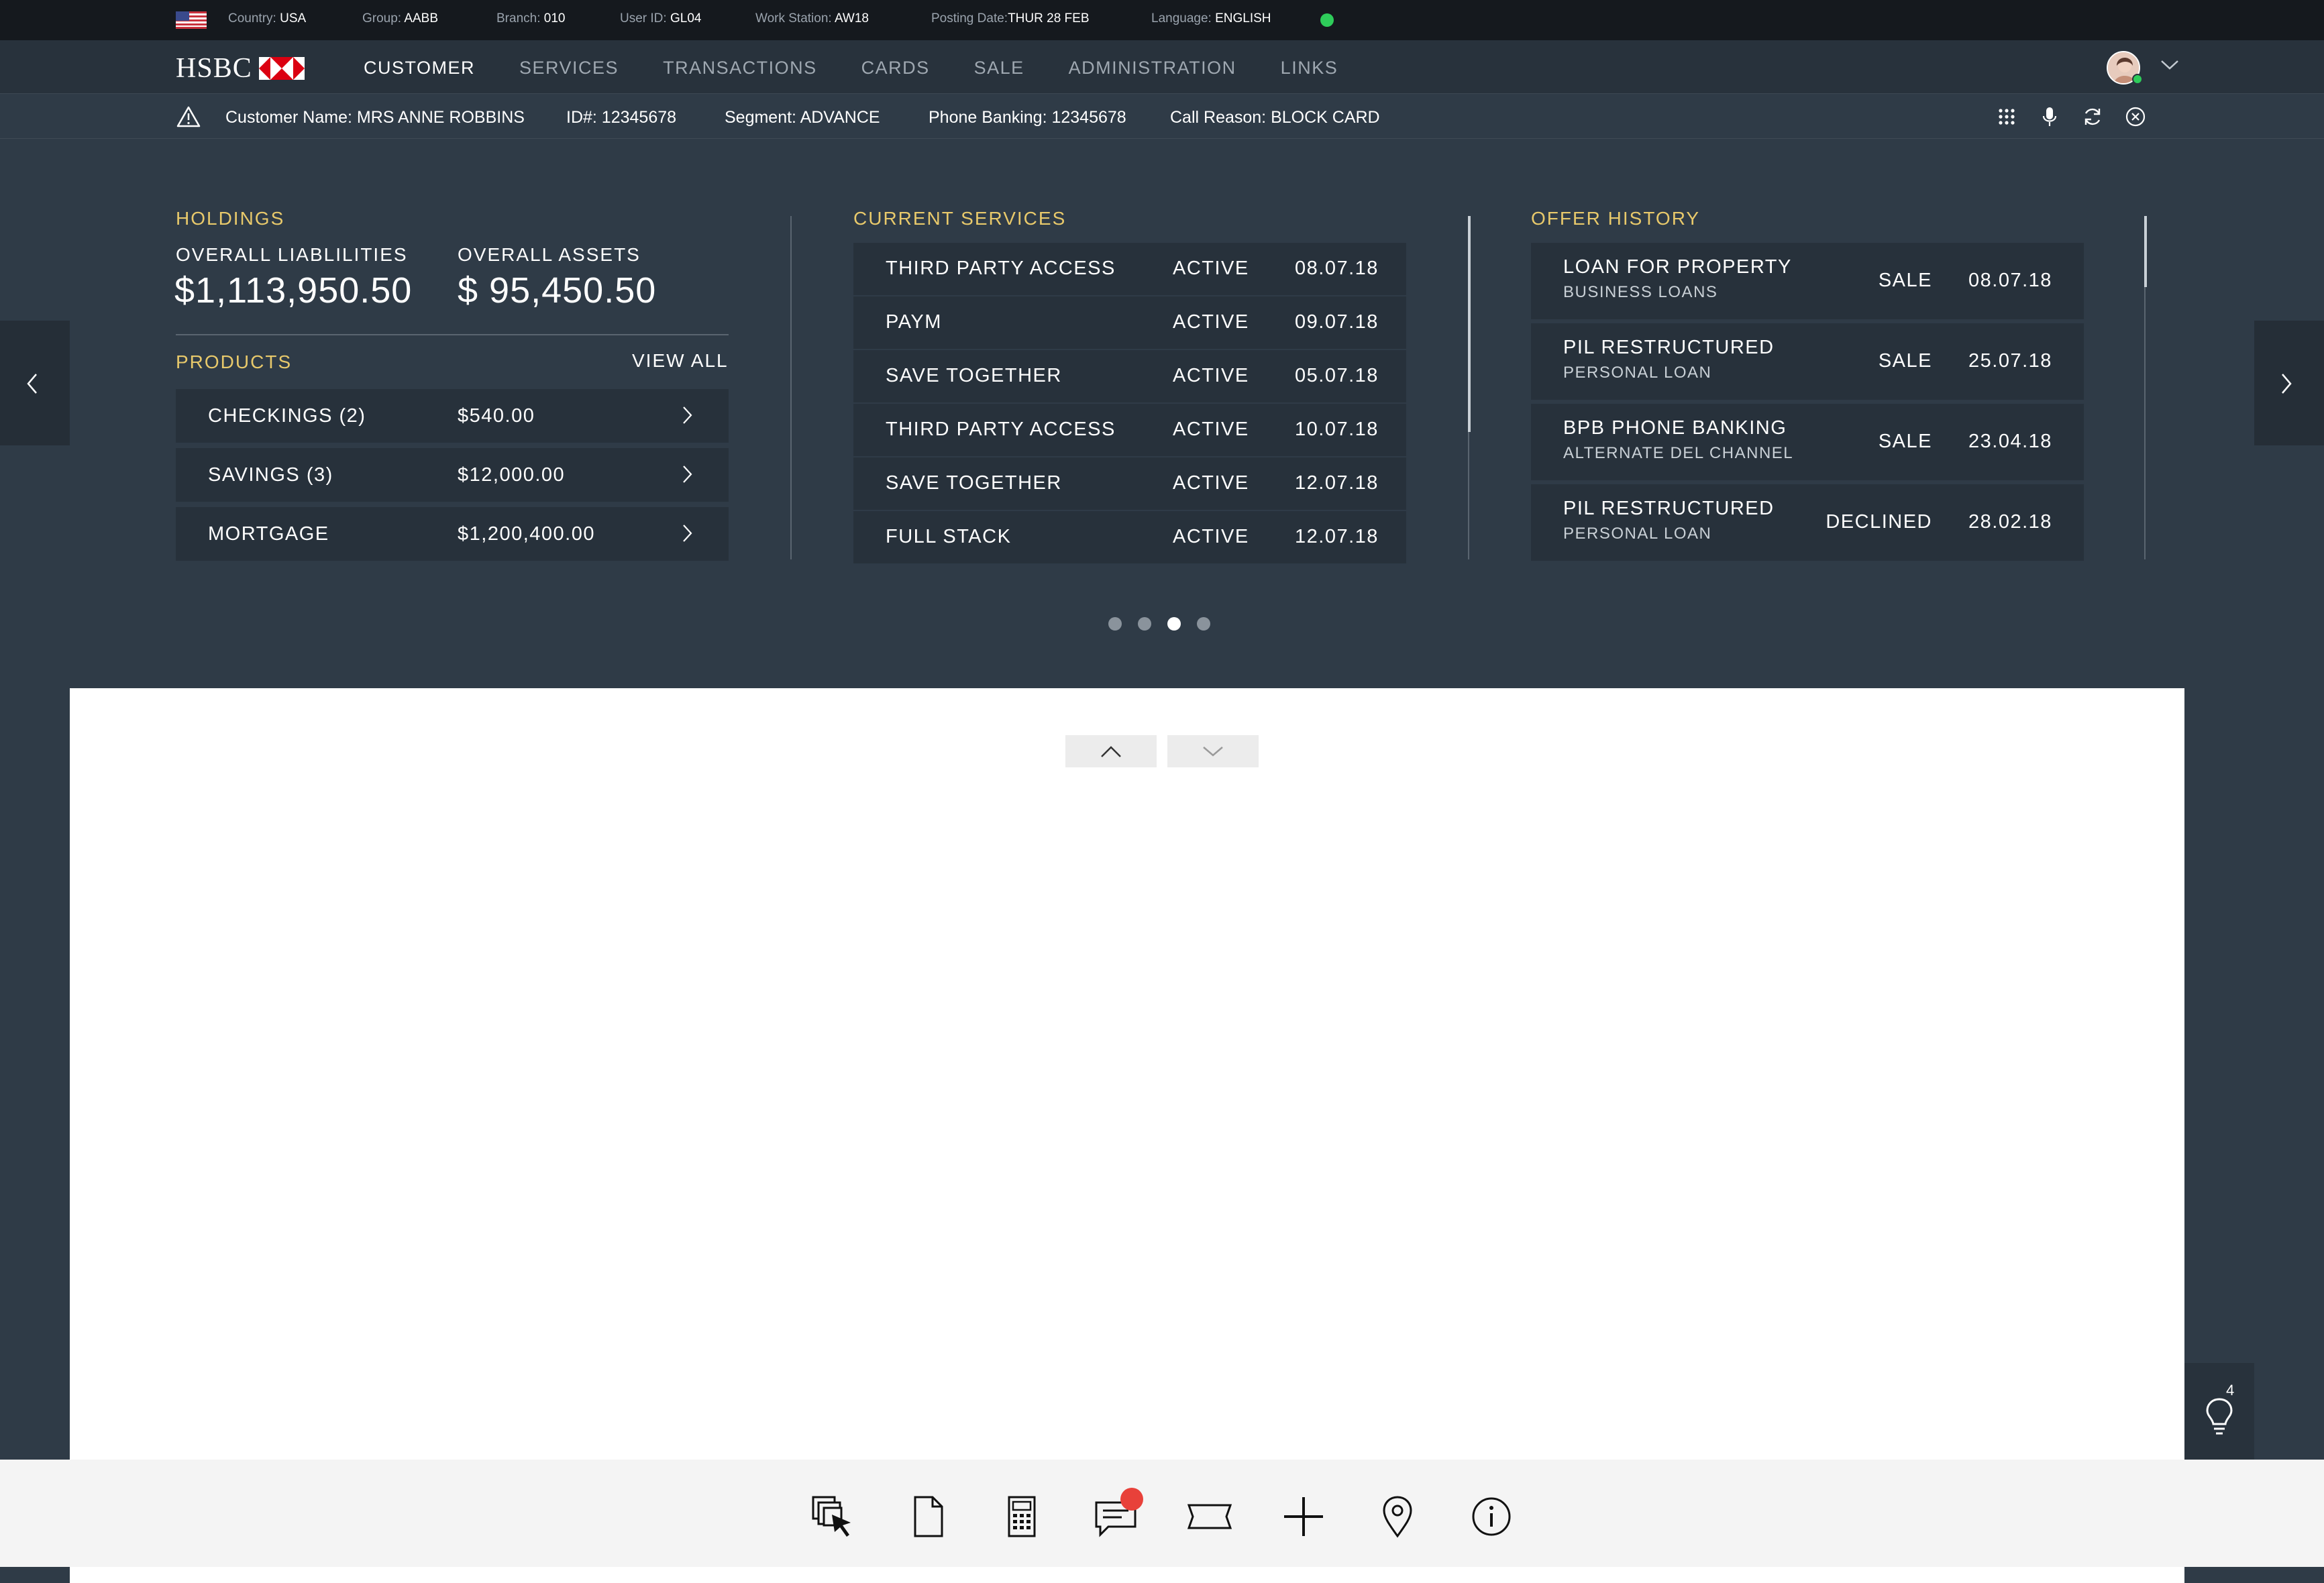 This screenshot has height=1583, width=2324. I want to click on carousel-next-button, so click(2289, 383).